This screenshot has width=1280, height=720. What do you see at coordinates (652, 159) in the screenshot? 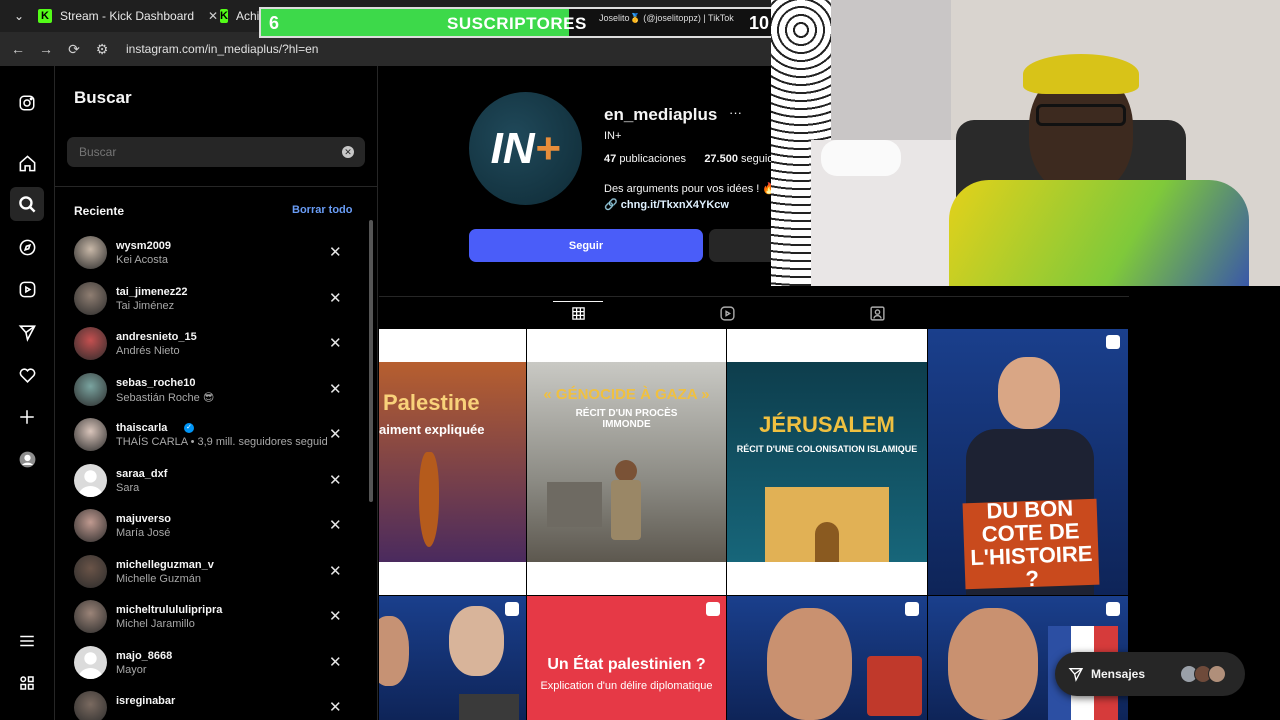
I see `posts-label: publicaciones` at bounding box center [652, 159].